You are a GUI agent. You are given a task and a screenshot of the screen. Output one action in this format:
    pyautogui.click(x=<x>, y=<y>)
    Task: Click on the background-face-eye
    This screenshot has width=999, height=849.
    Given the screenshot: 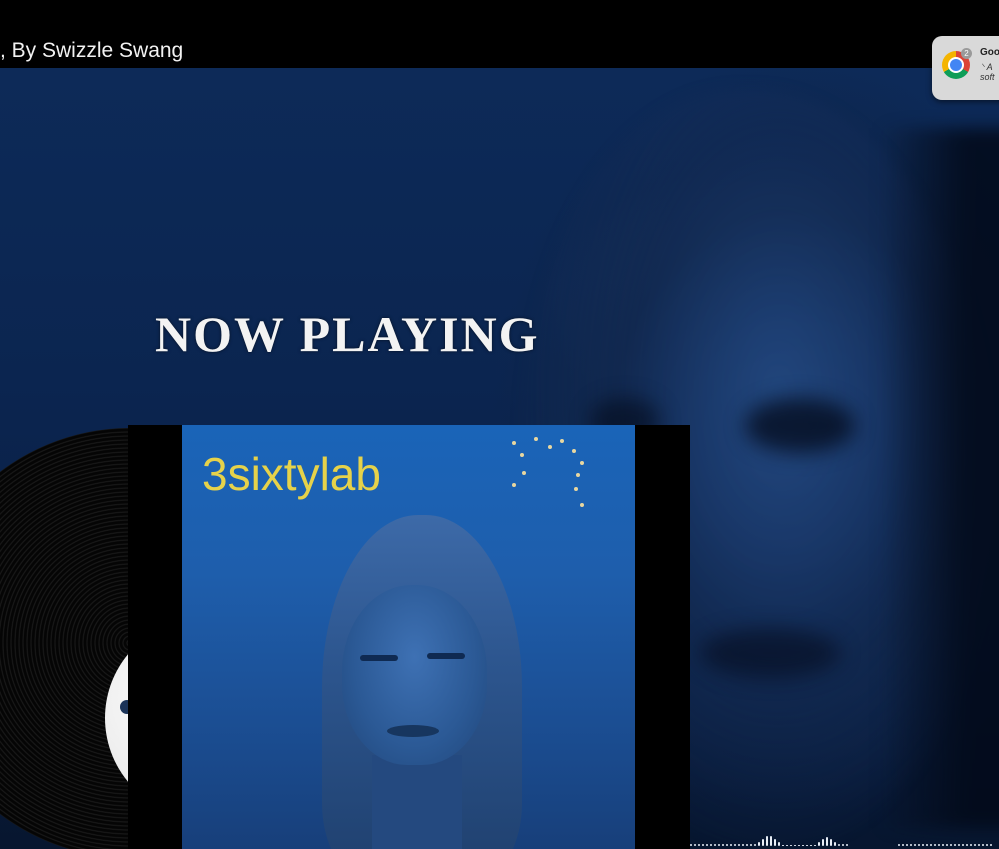 What is the action you would take?
    pyautogui.click(x=800, y=425)
    